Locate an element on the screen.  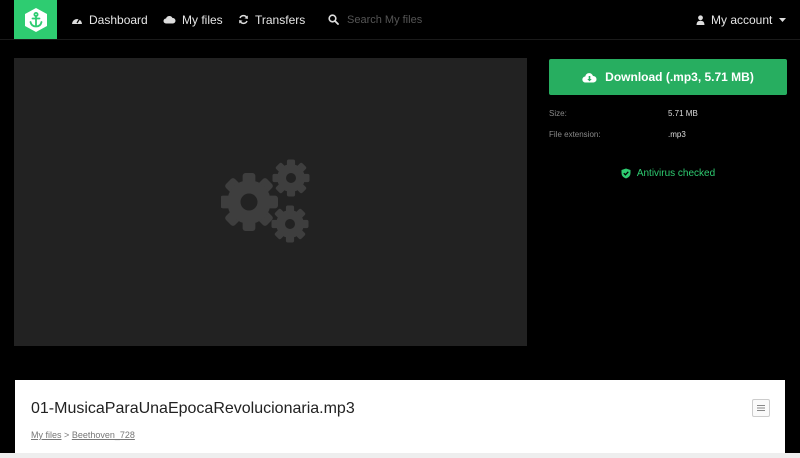
nav-my-files-label: My files is located at coordinates (202, 19).